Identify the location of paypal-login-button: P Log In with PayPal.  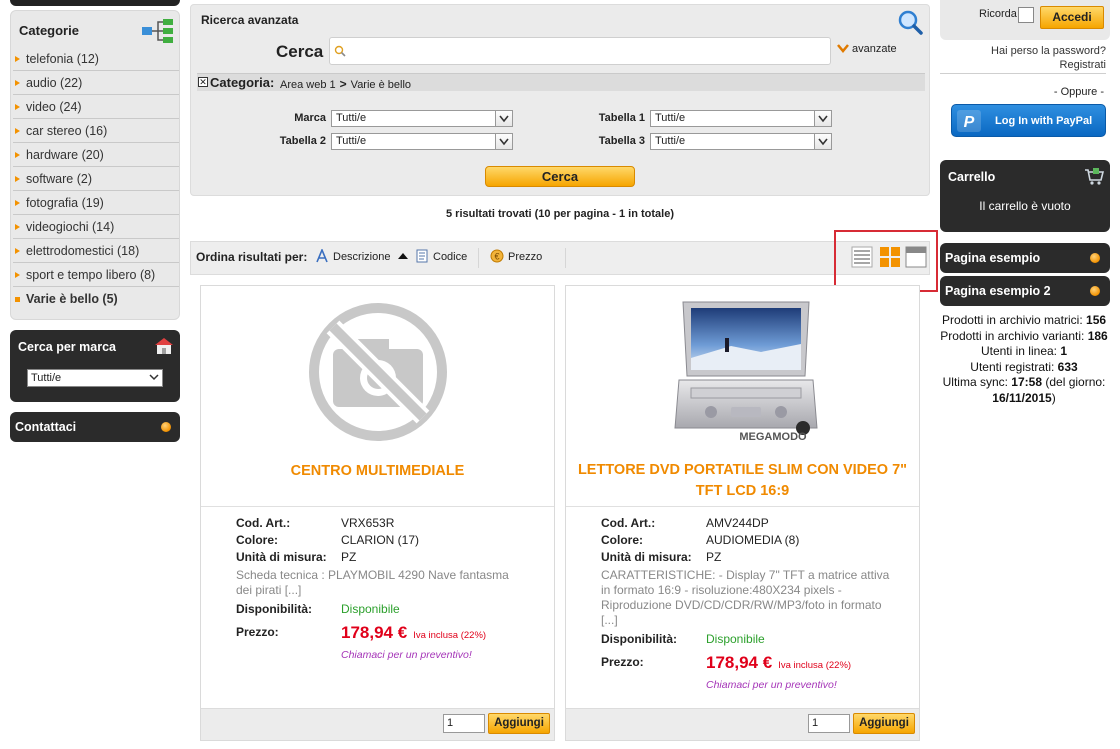
(1028, 120).